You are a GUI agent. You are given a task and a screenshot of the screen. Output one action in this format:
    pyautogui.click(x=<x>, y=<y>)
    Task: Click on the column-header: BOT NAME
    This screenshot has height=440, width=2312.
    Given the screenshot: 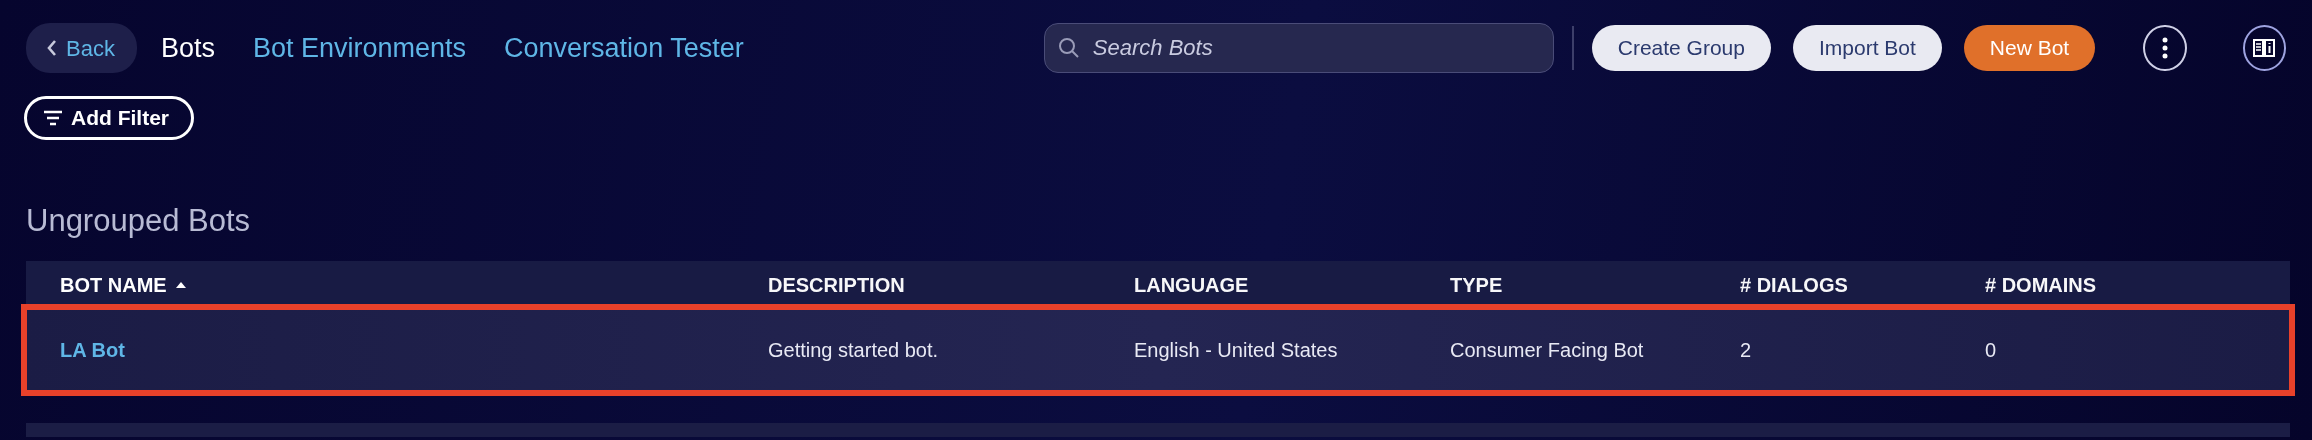 What is the action you would take?
    pyautogui.click(x=113, y=285)
    